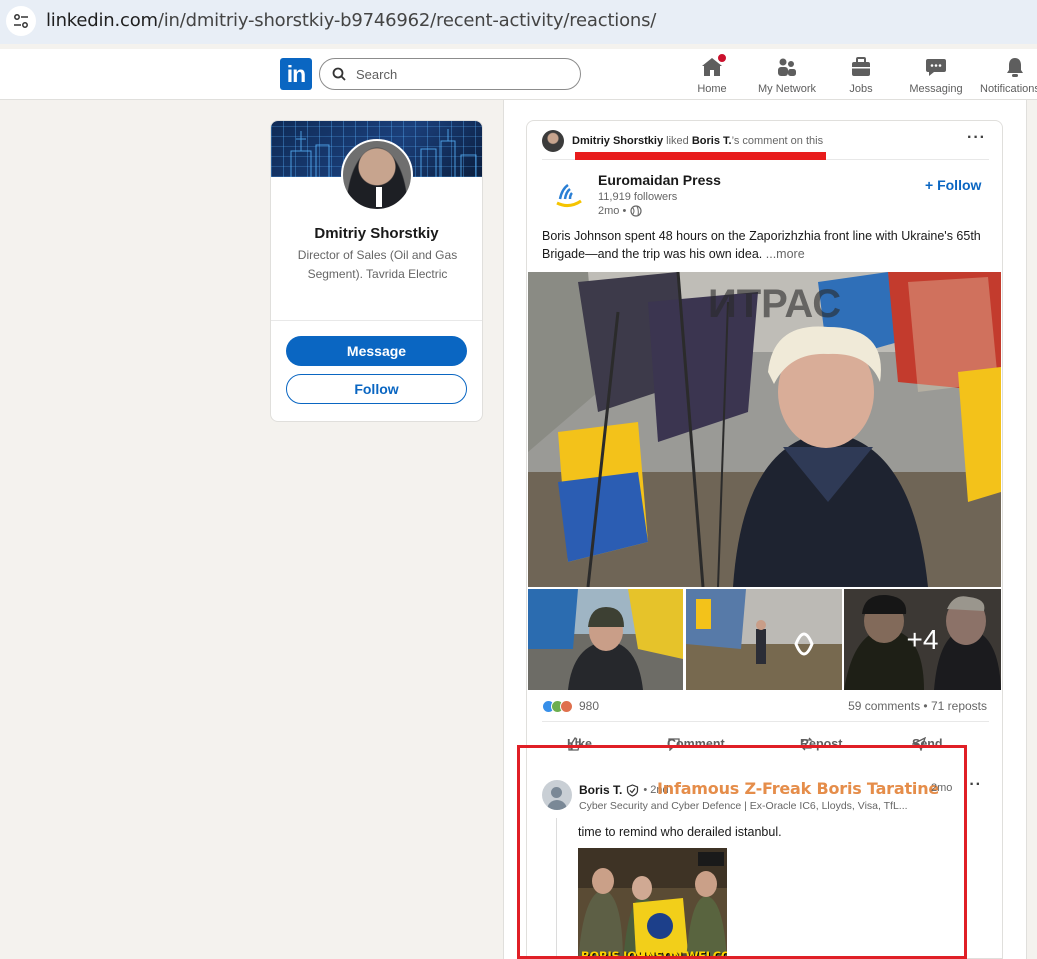 The height and width of the screenshot is (959, 1037). I want to click on briefcase-icon, so click(861, 67).